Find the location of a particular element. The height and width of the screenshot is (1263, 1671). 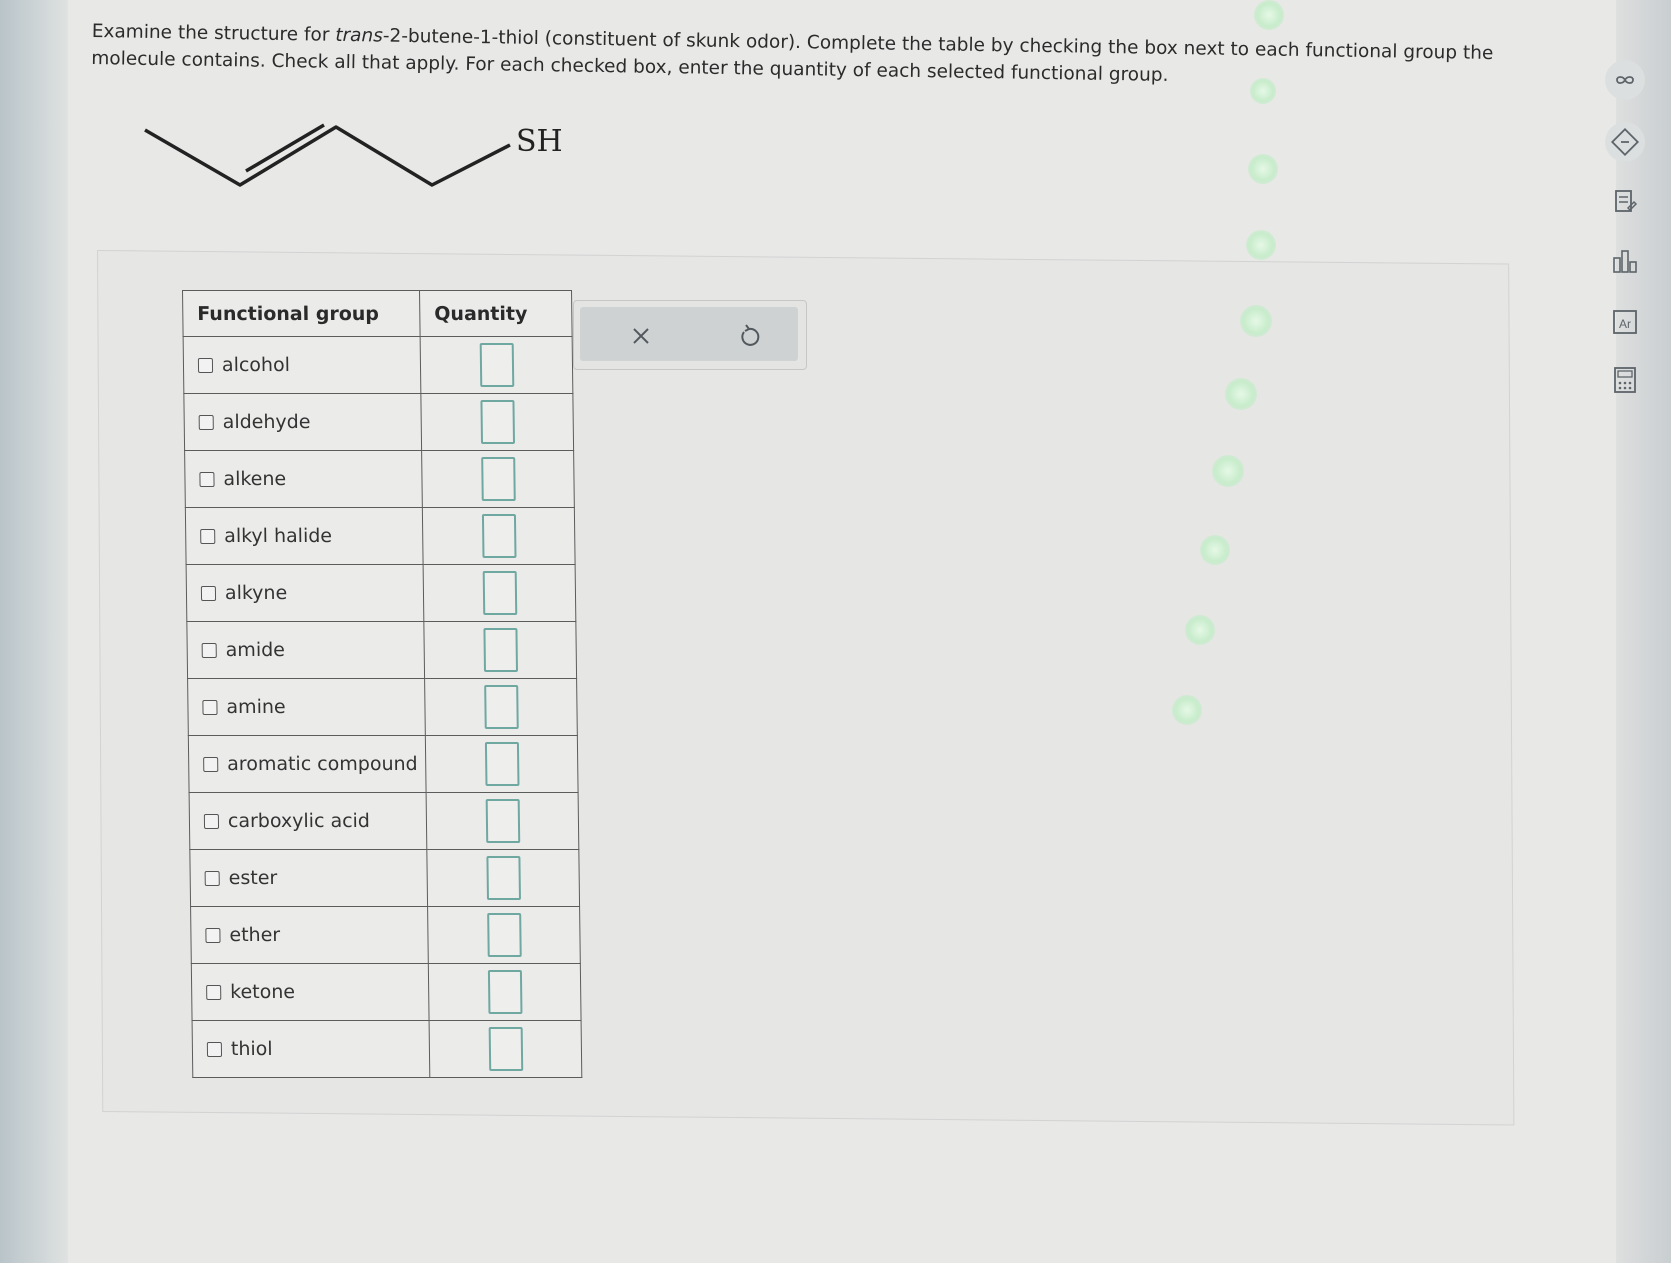

header-functional-group: Functional group is located at coordinates (301, 313).